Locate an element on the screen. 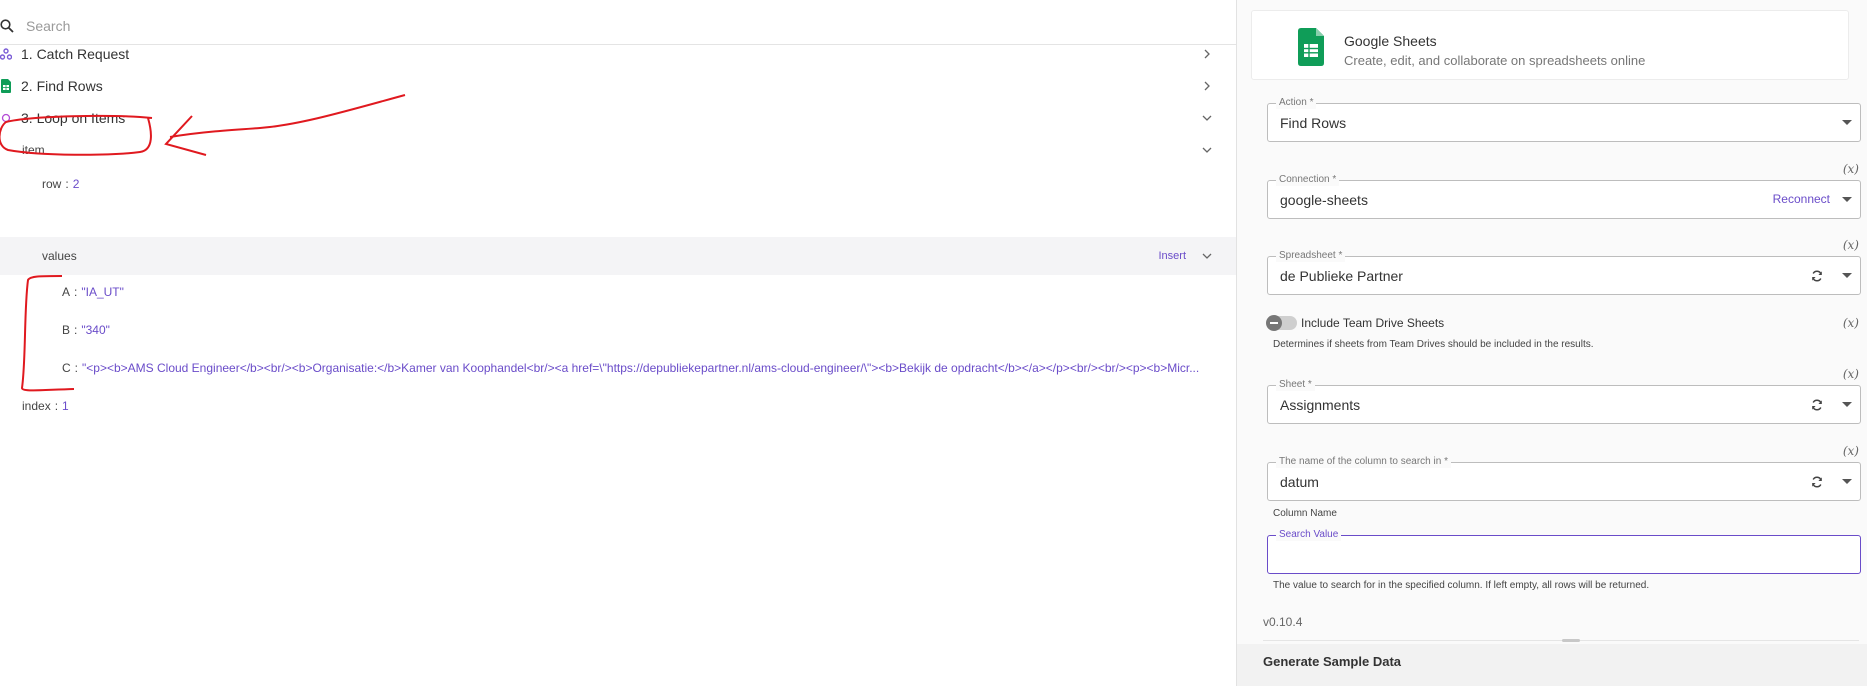 The image size is (1867, 686). spreadsheet-select: Spreadsheet * de Publieke Partner is located at coordinates (1564, 272).